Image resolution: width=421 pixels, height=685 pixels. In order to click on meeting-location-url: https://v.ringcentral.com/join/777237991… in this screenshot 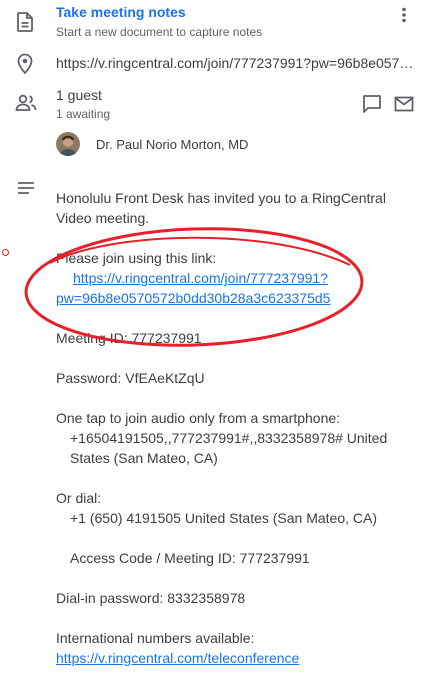, I will do `click(236, 63)`.